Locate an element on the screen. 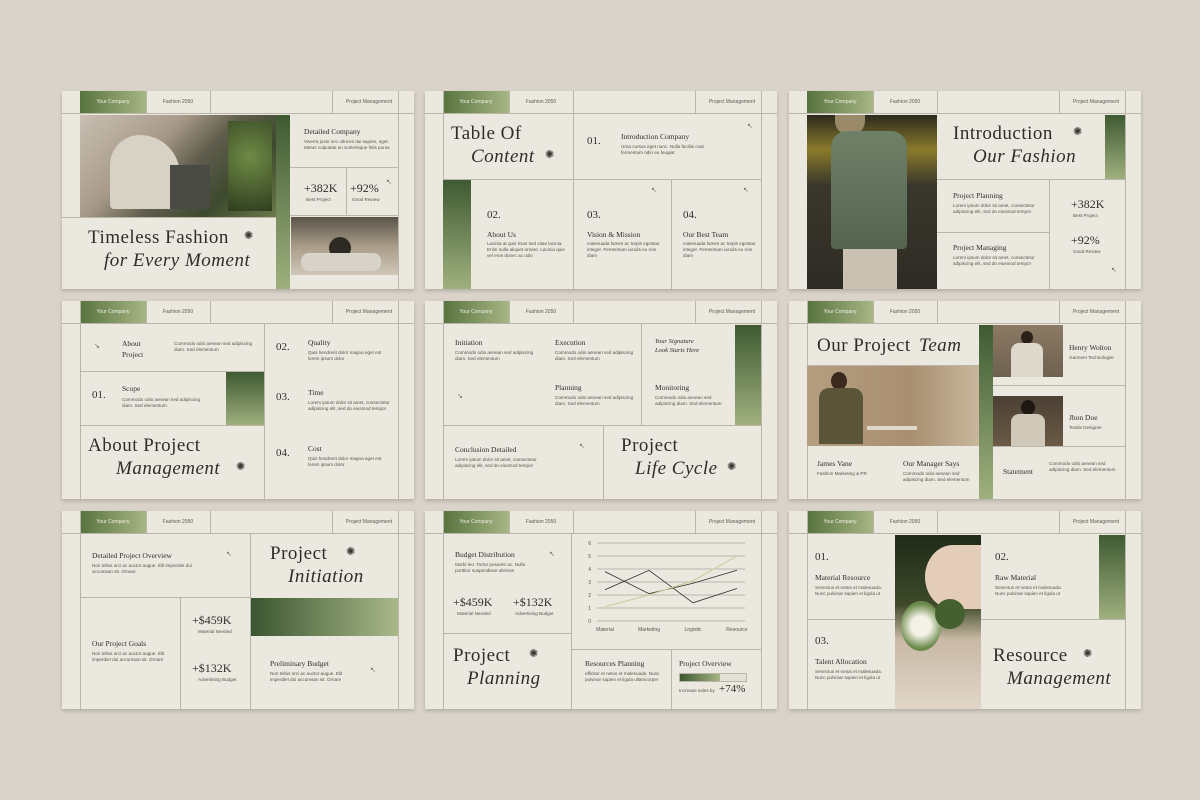 The height and width of the screenshot is (800, 1200). green-accent-band is located at coordinates (324, 617).